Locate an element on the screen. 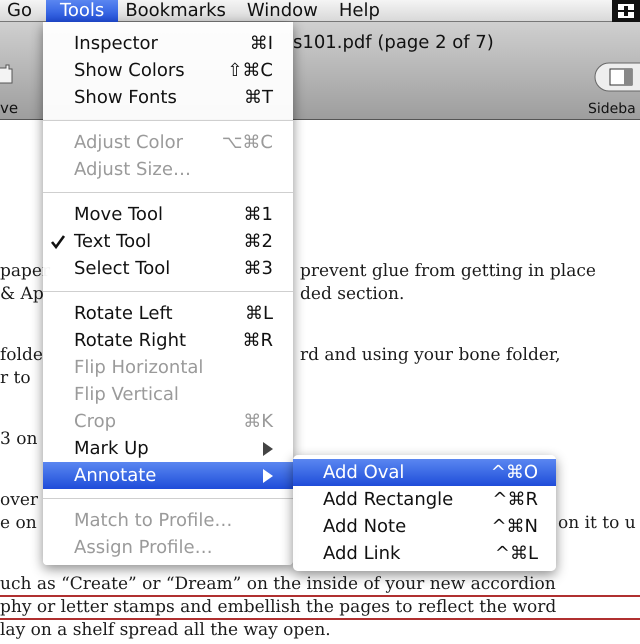 The height and width of the screenshot is (644, 640). document-text: & Ap is located at coordinates (22, 294).